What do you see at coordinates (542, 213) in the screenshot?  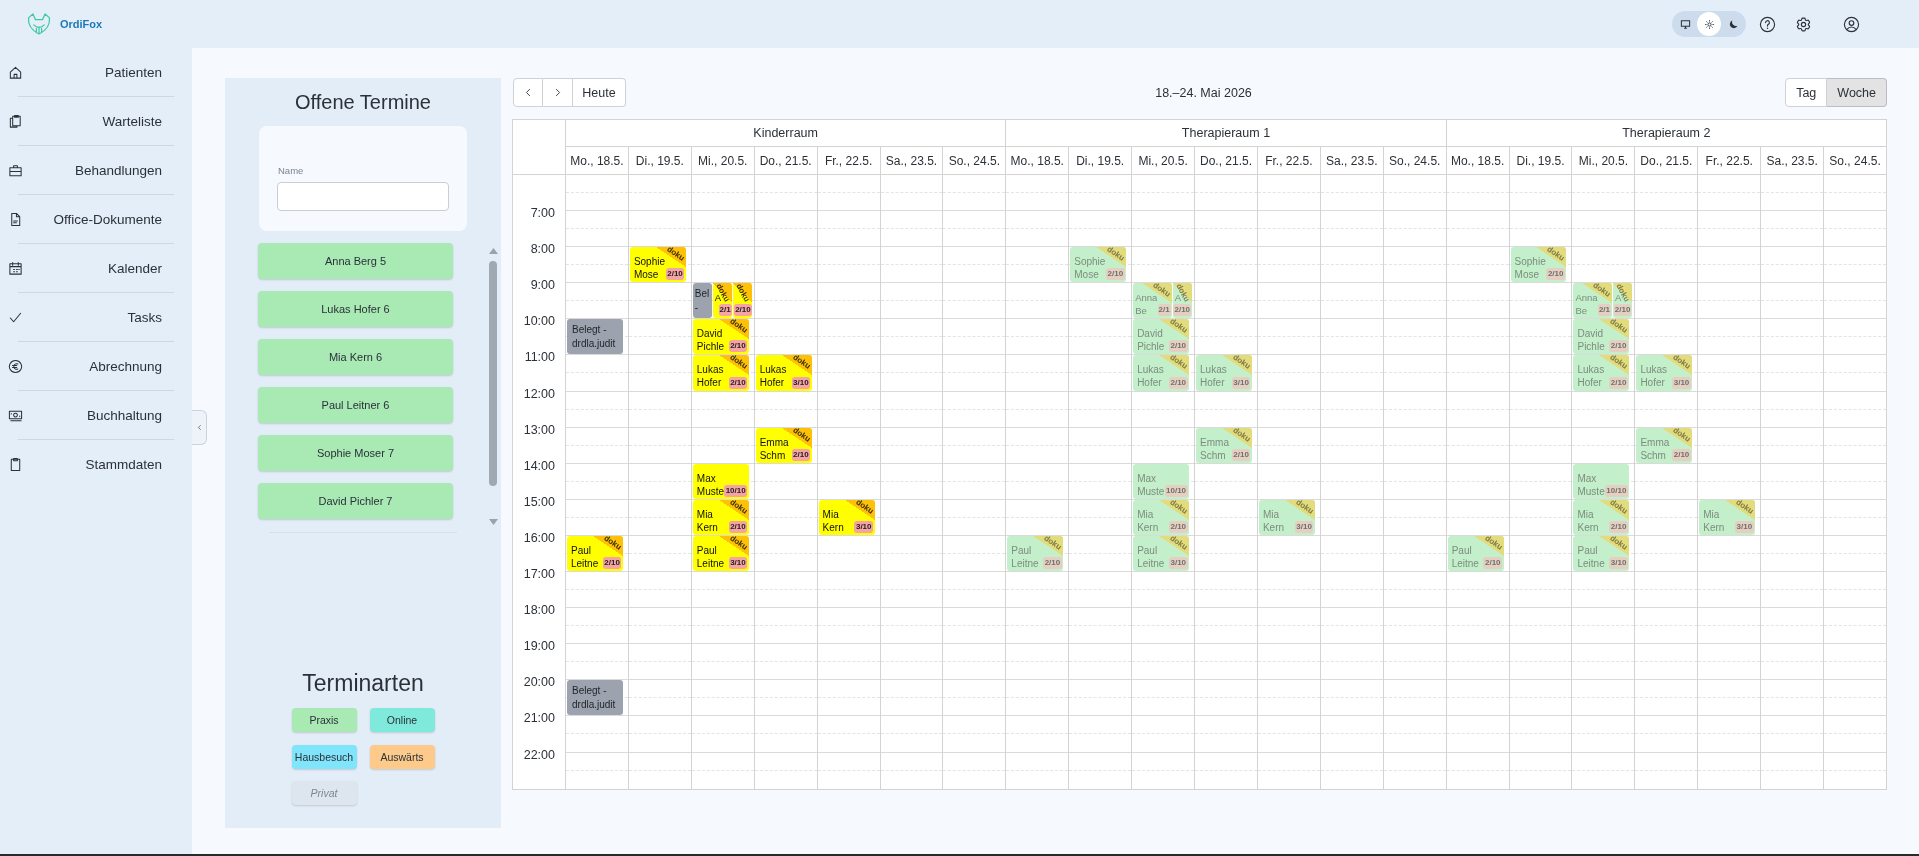 I see `time-label: 7:00` at bounding box center [542, 213].